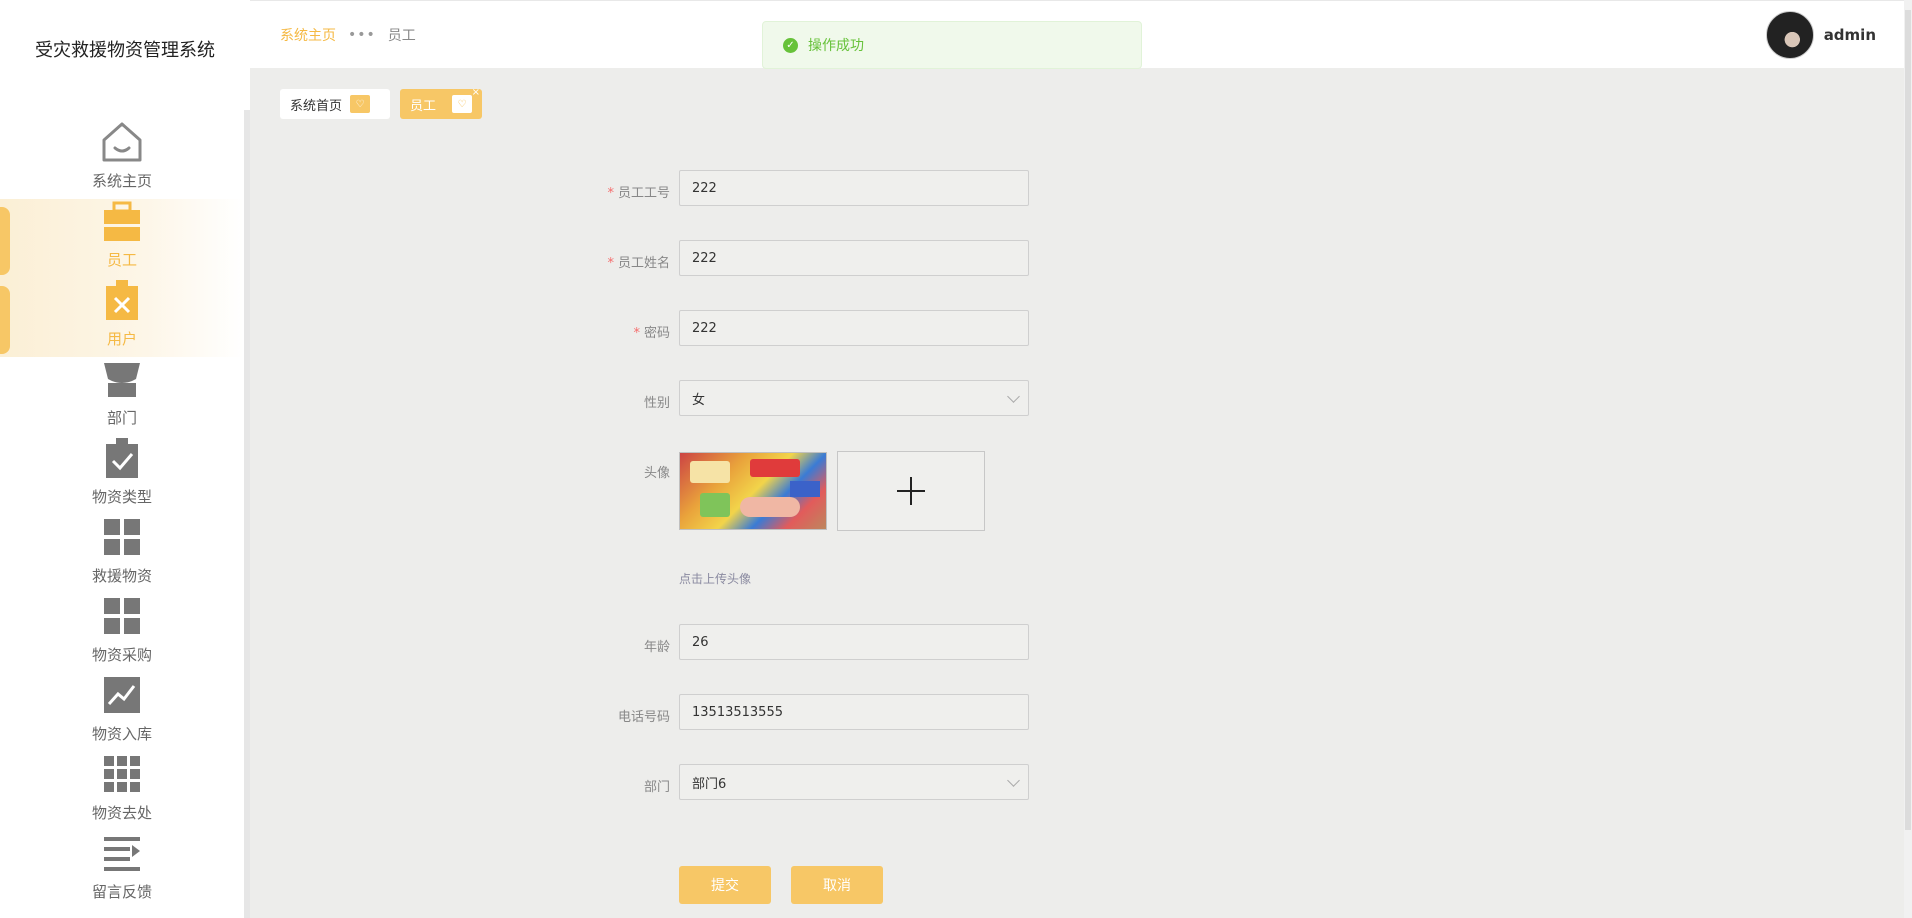  What do you see at coordinates (122, 379) in the screenshot?
I see `store-icon` at bounding box center [122, 379].